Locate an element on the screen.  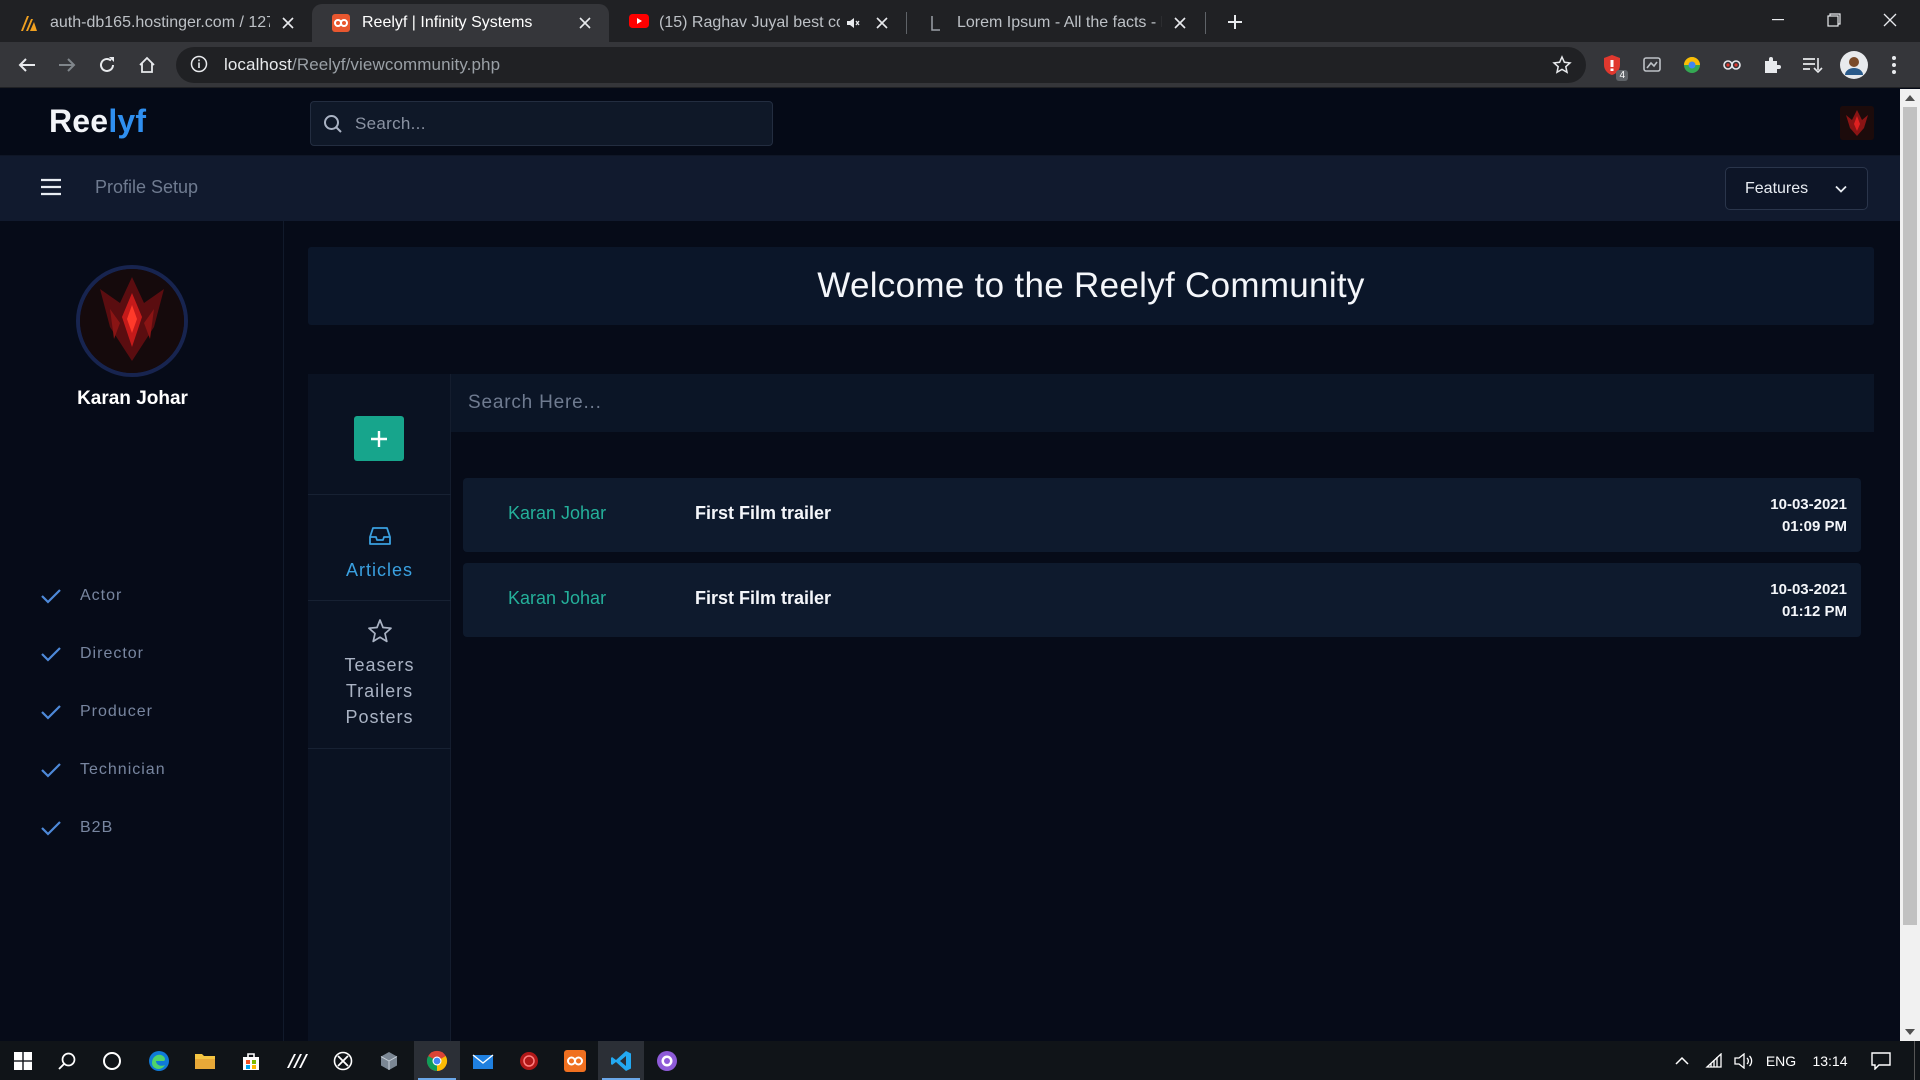
page-scrollbar is located at coordinates (1910, 565).